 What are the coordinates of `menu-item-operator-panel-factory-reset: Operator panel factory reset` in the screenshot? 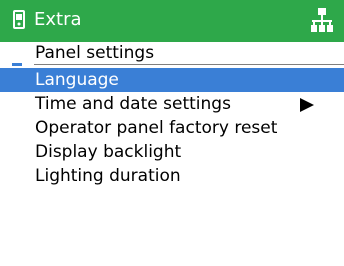 It's located at (172, 128).